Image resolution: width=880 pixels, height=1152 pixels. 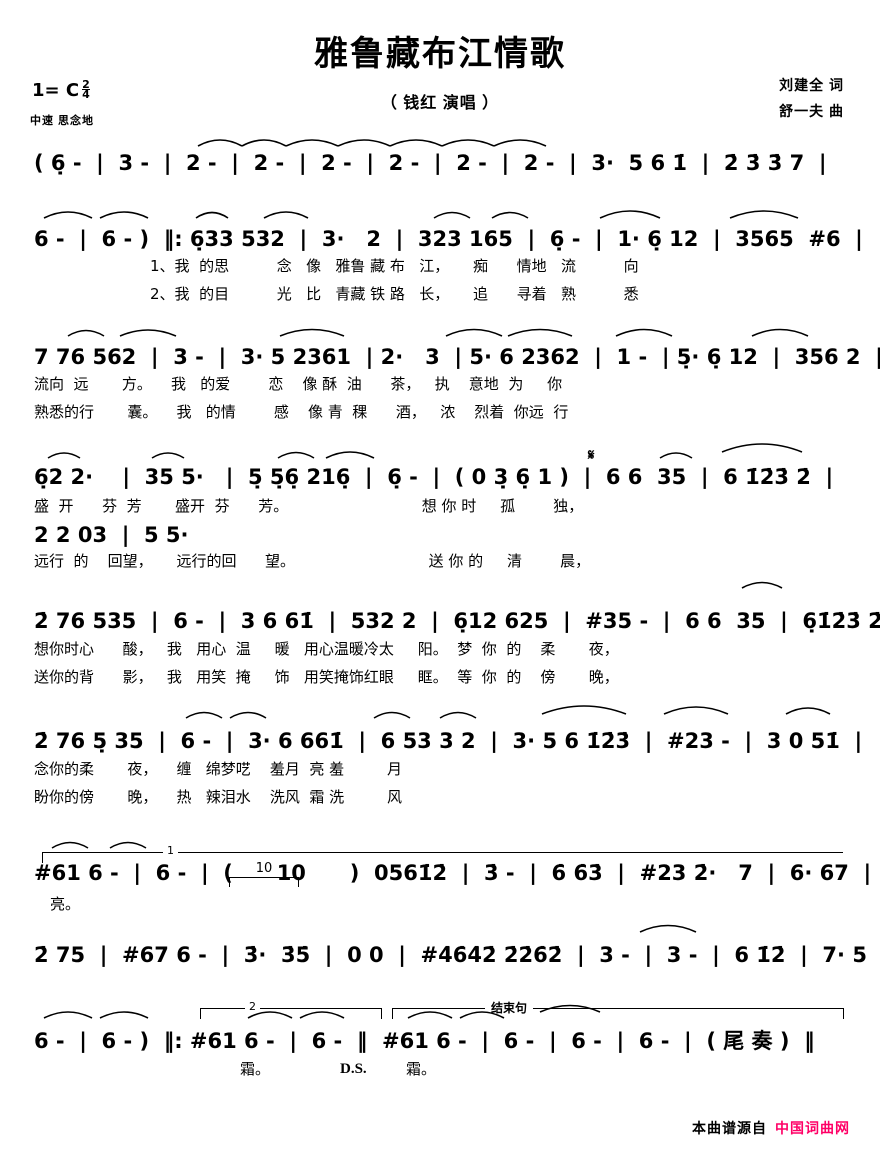 I want to click on coda-bracket: 结束句, so click(x=618, y=1009).